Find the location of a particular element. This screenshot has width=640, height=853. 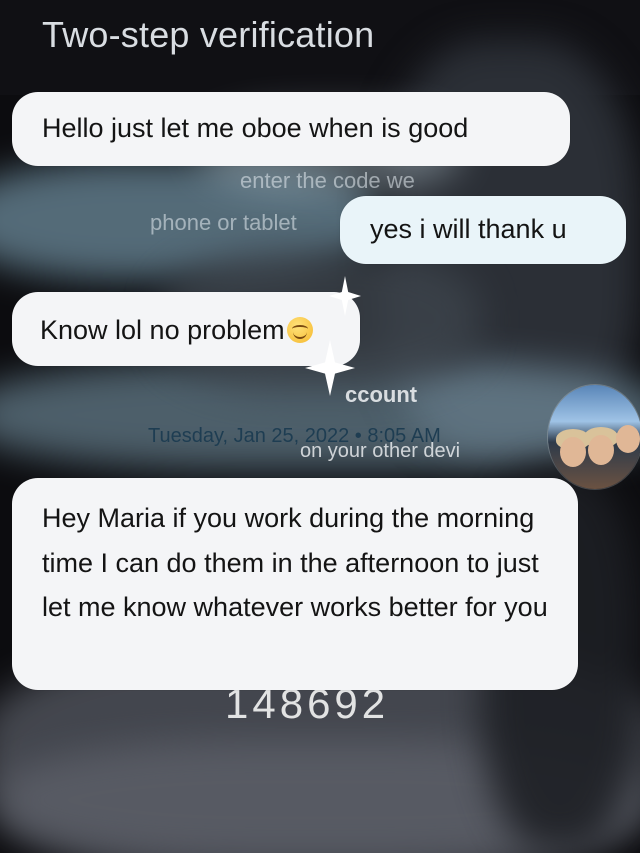

message-text: yes i will thank u is located at coordinates (468, 229).